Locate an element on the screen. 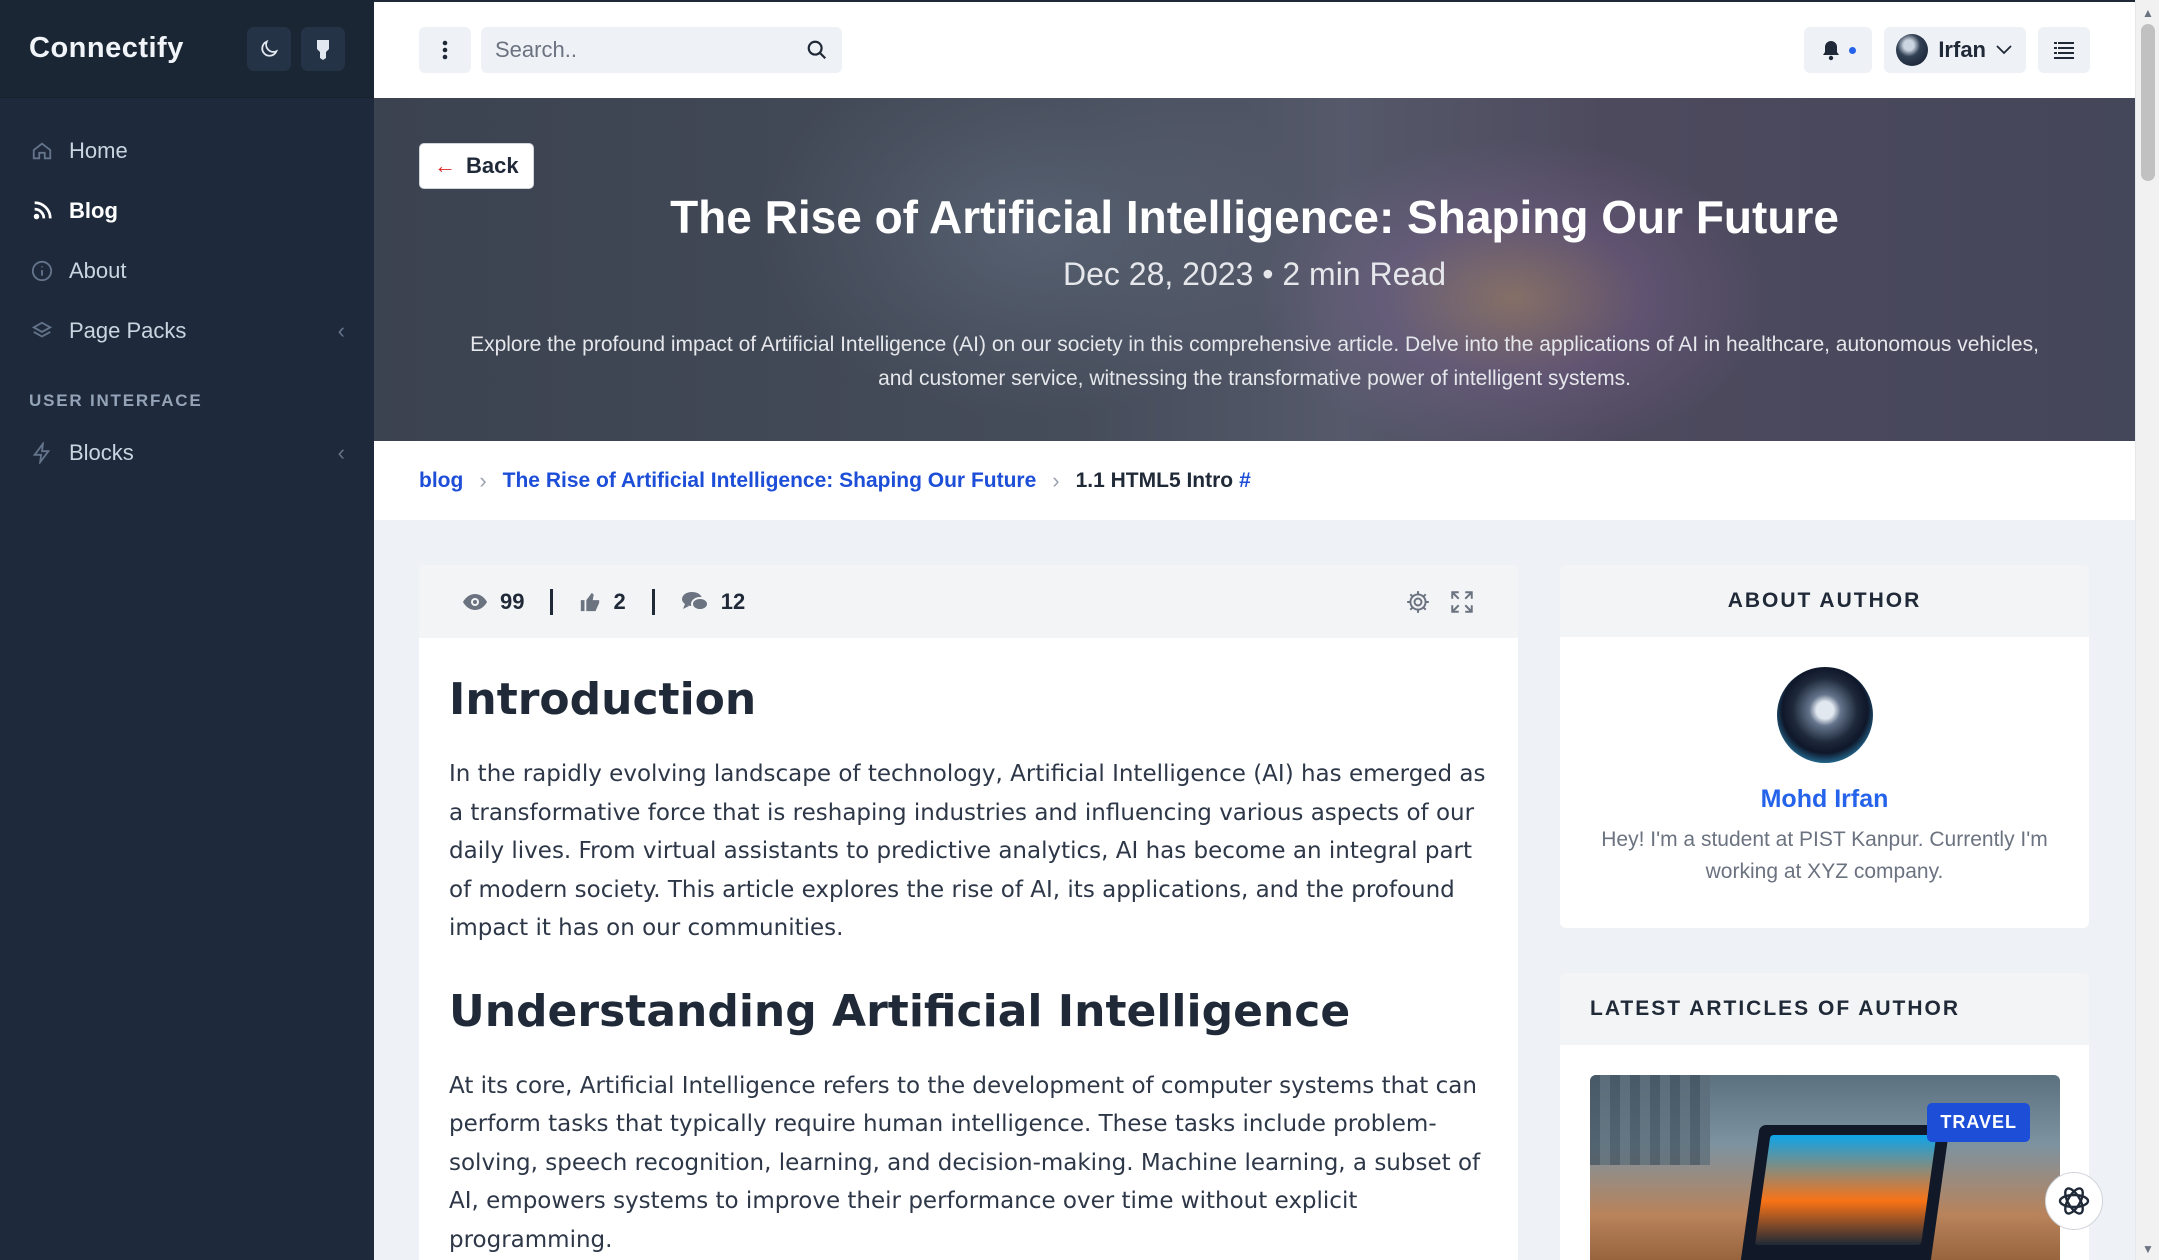 This screenshot has height=1260, width=2159. brand-logo: Connectify is located at coordinates (133, 48).